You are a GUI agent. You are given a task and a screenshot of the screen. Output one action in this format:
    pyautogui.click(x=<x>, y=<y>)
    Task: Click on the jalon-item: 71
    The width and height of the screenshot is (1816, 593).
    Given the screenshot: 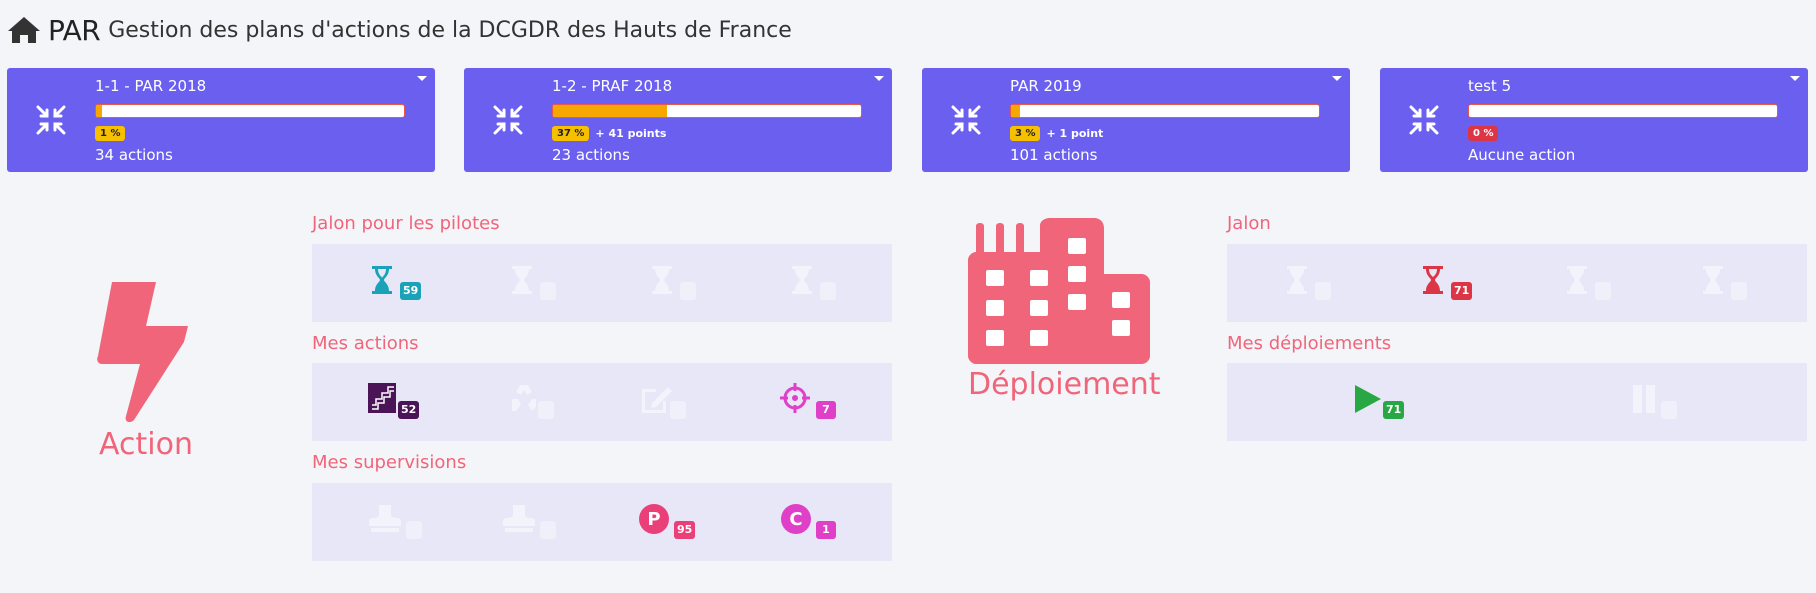 What is the action you would take?
    pyautogui.click(x=1451, y=283)
    